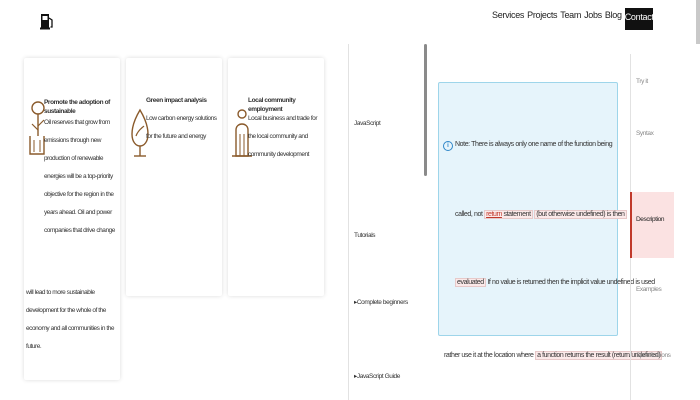 This screenshot has height=400, width=700. Describe the element at coordinates (570, 15) in the screenshot. I see `nav-team-link: Team` at that location.